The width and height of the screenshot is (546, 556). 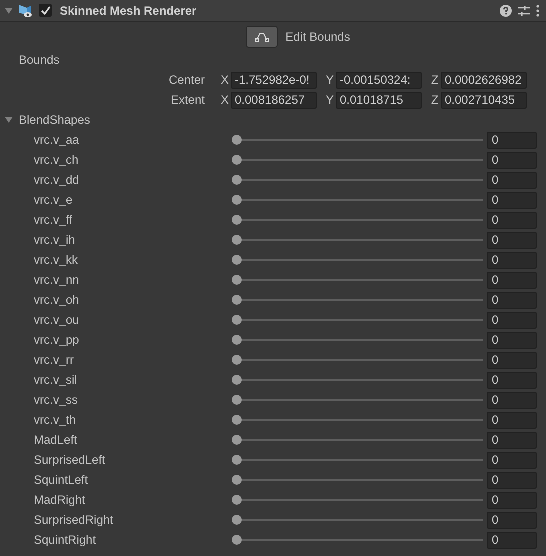 I want to click on vector-label: Center, so click(x=187, y=80).